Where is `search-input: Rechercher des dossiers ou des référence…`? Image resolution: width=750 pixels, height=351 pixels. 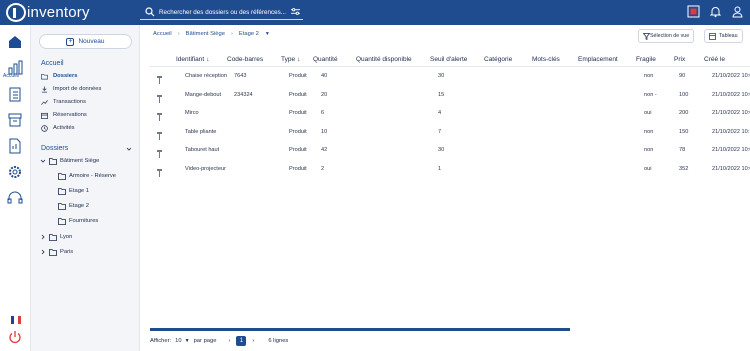 search-input: Rechercher des dossiers ou des référence… is located at coordinates (222, 12).